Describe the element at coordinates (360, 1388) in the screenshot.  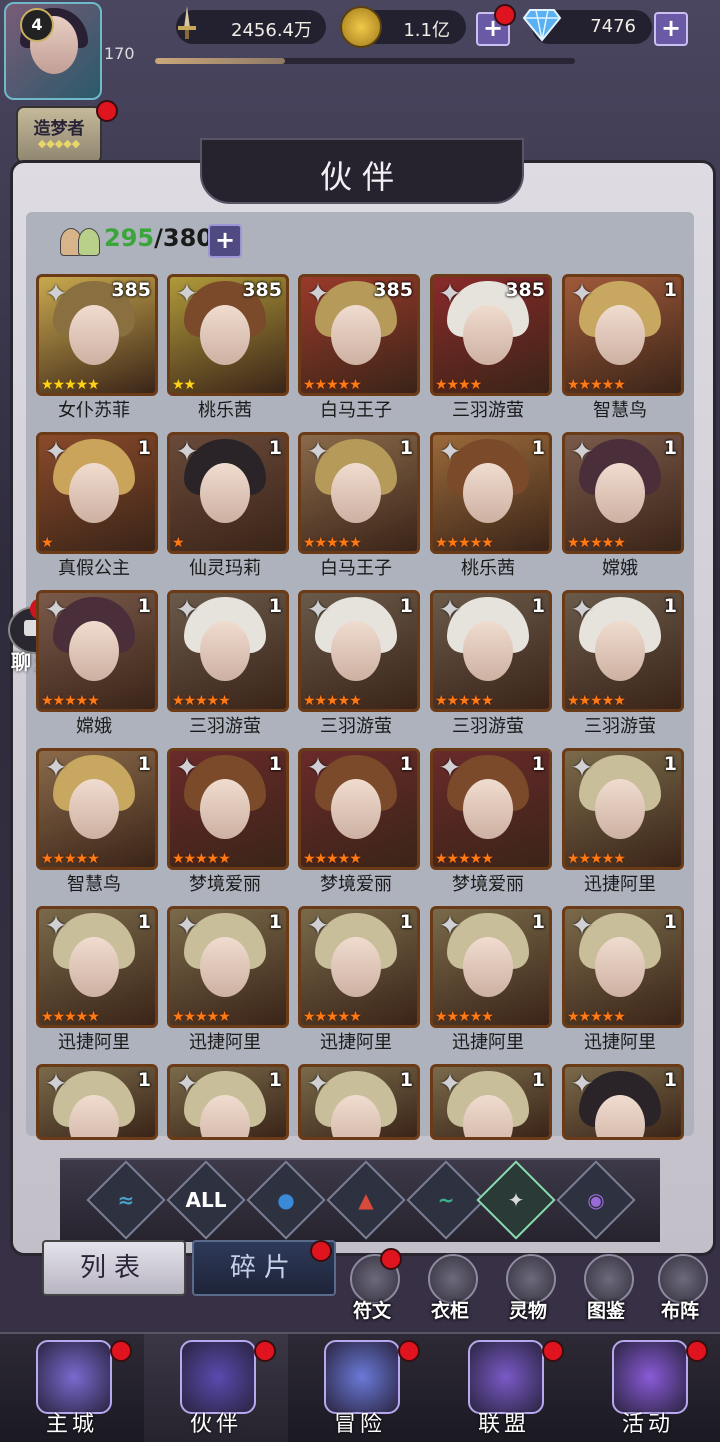
I see `nav-adventure: 冒险` at that location.